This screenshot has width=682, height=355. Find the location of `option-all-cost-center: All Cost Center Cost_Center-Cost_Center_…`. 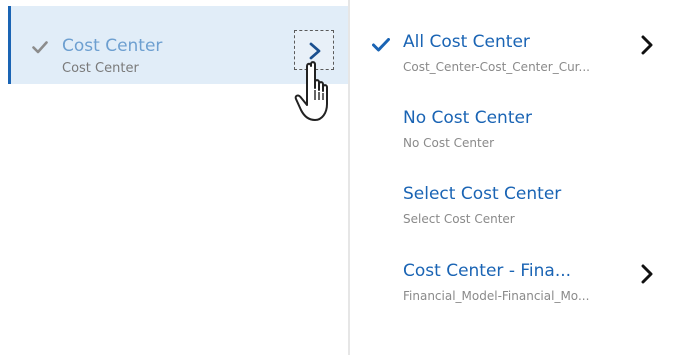

option-all-cost-center: All Cost Center Cost_Center-Cost_Center_… is located at coordinates (516, 37).